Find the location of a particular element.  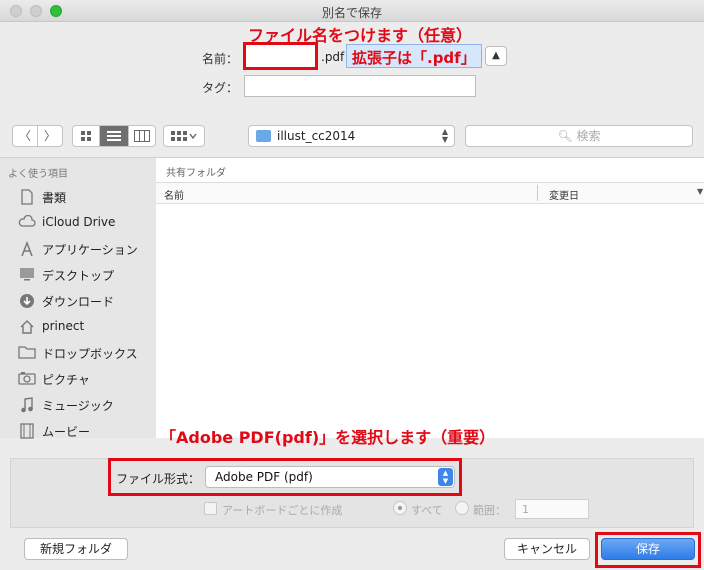

sidebar-item-label: デスクトップ is located at coordinates (78, 276).